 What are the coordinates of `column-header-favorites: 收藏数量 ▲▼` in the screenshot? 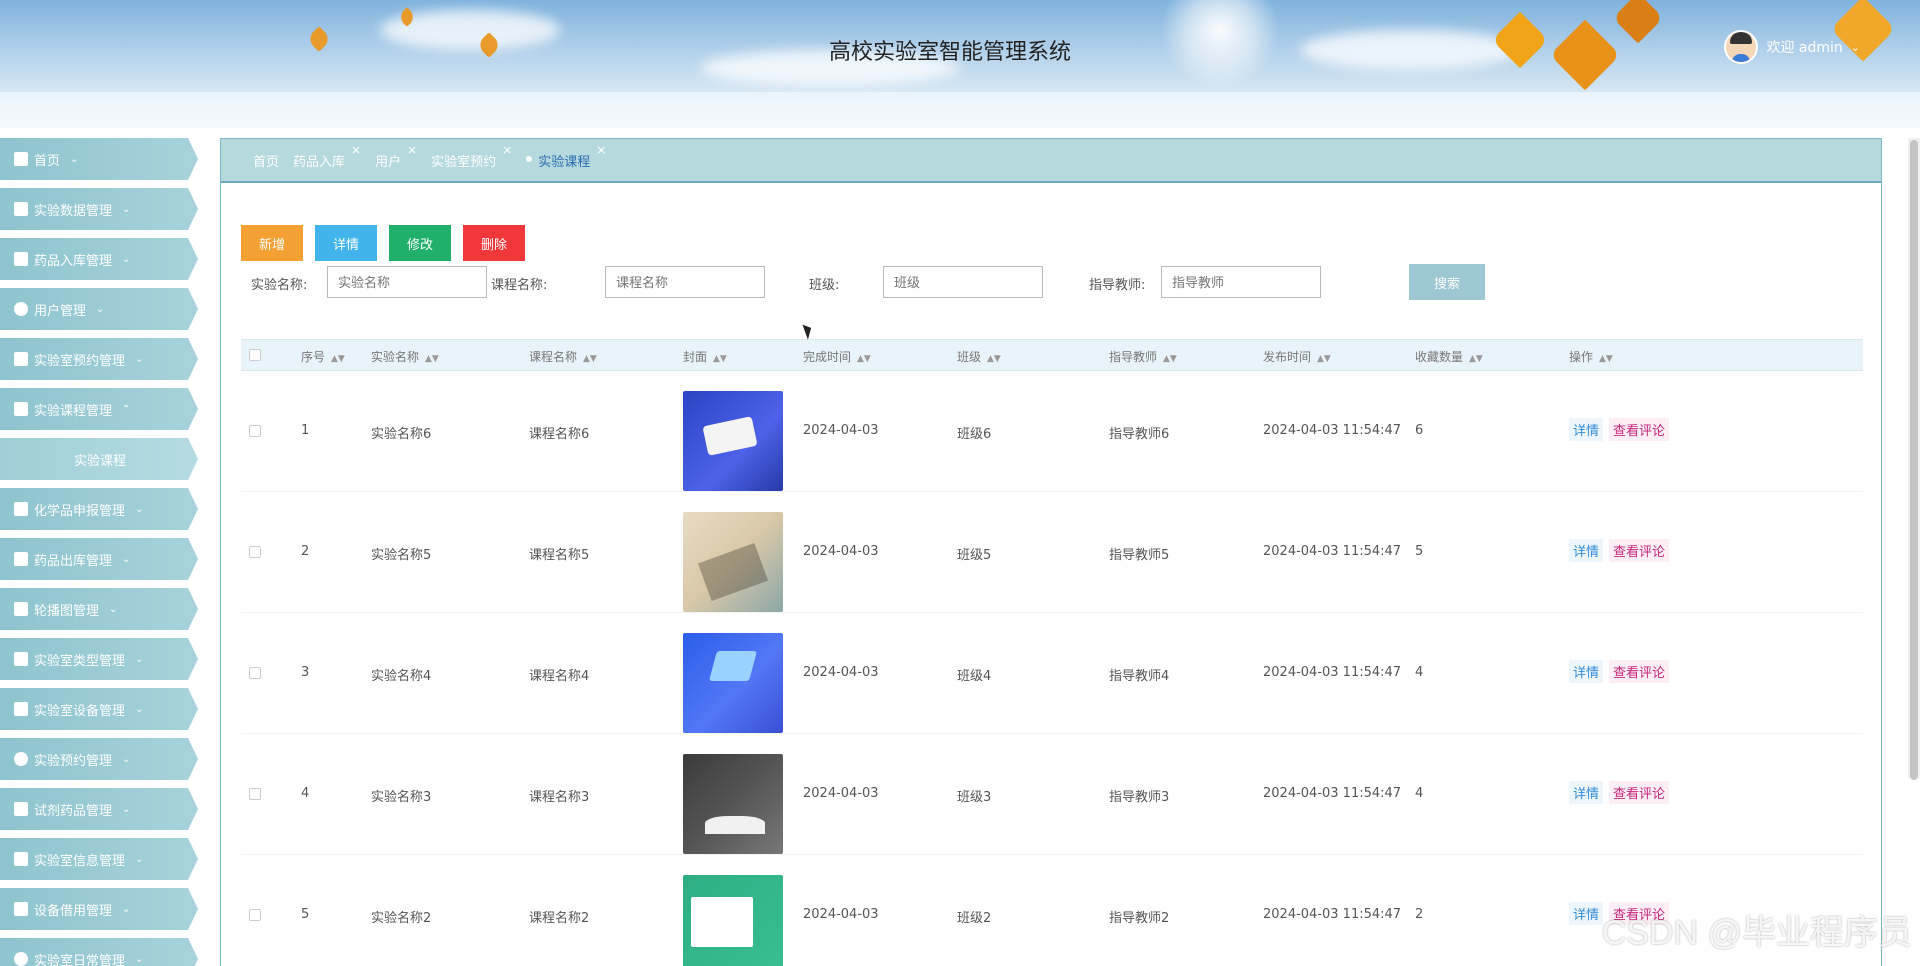 It's located at (1449, 356).